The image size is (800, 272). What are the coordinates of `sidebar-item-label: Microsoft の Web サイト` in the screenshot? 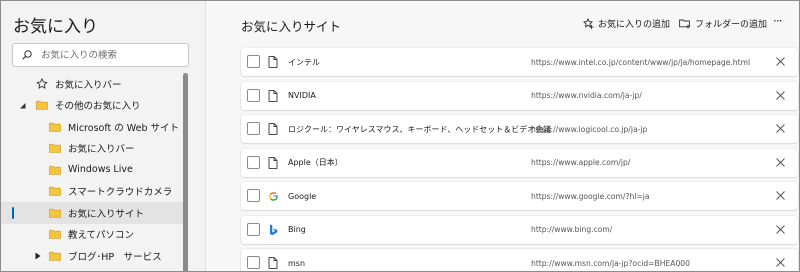 It's located at (124, 128).